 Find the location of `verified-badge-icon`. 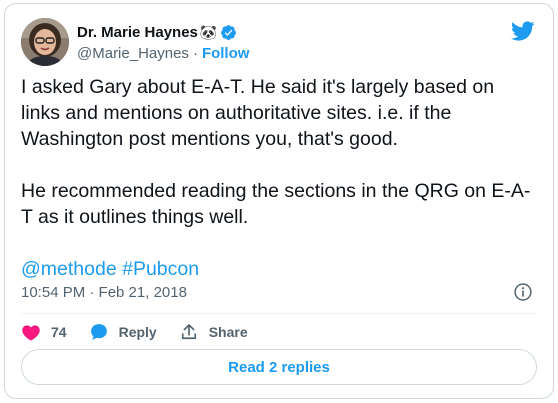

verified-badge-icon is located at coordinates (228, 32).